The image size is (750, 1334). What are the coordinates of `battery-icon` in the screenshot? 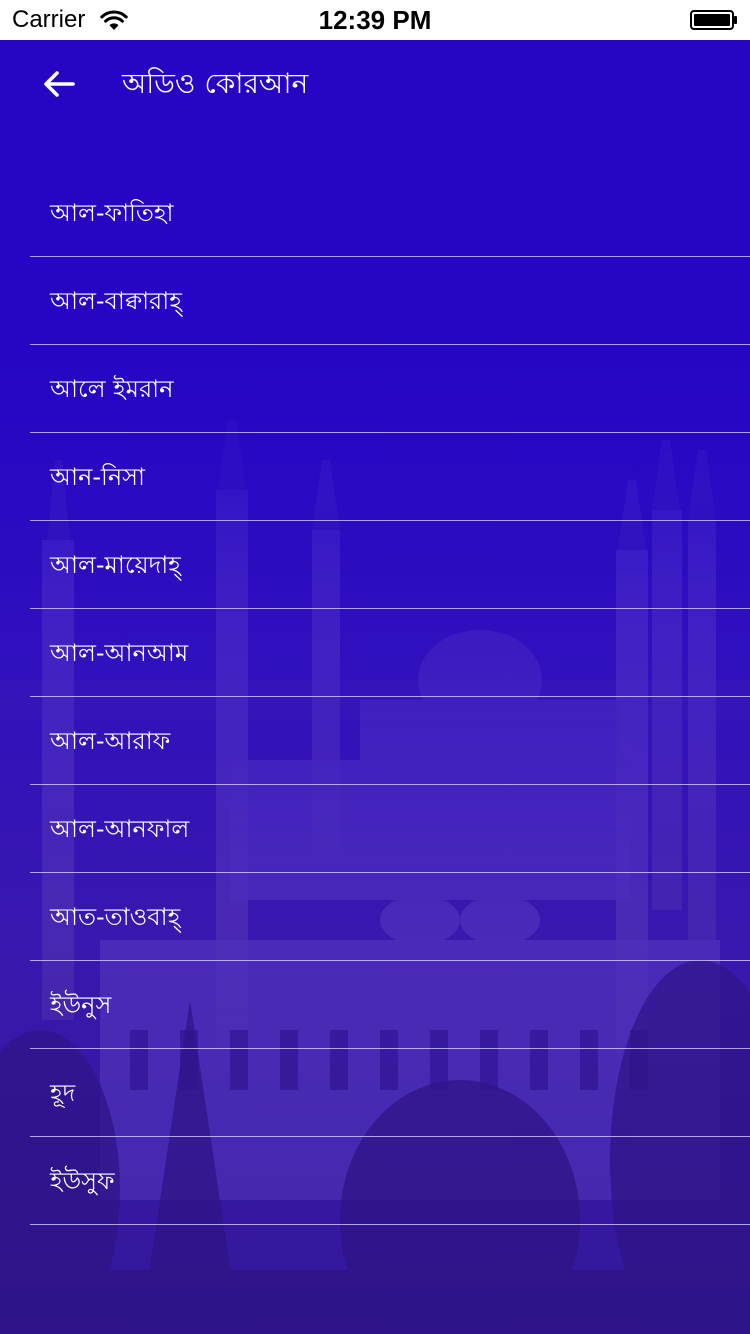 It's located at (713, 20).